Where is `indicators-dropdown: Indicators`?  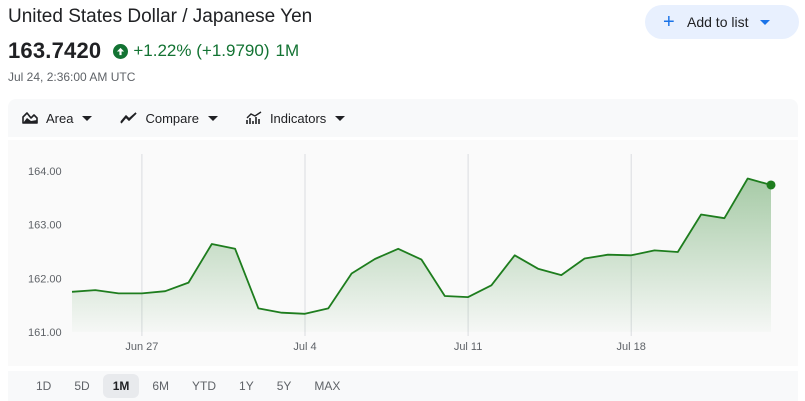
indicators-dropdown: Indicators is located at coordinates (296, 118).